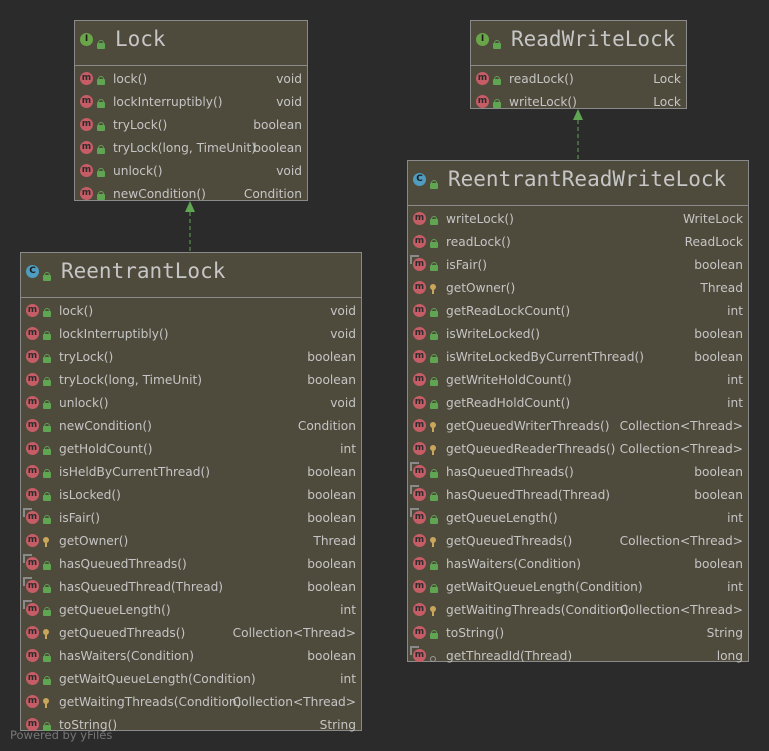 Image resolution: width=769 pixels, height=751 pixels. I want to click on return-type: Condition, so click(326, 426).